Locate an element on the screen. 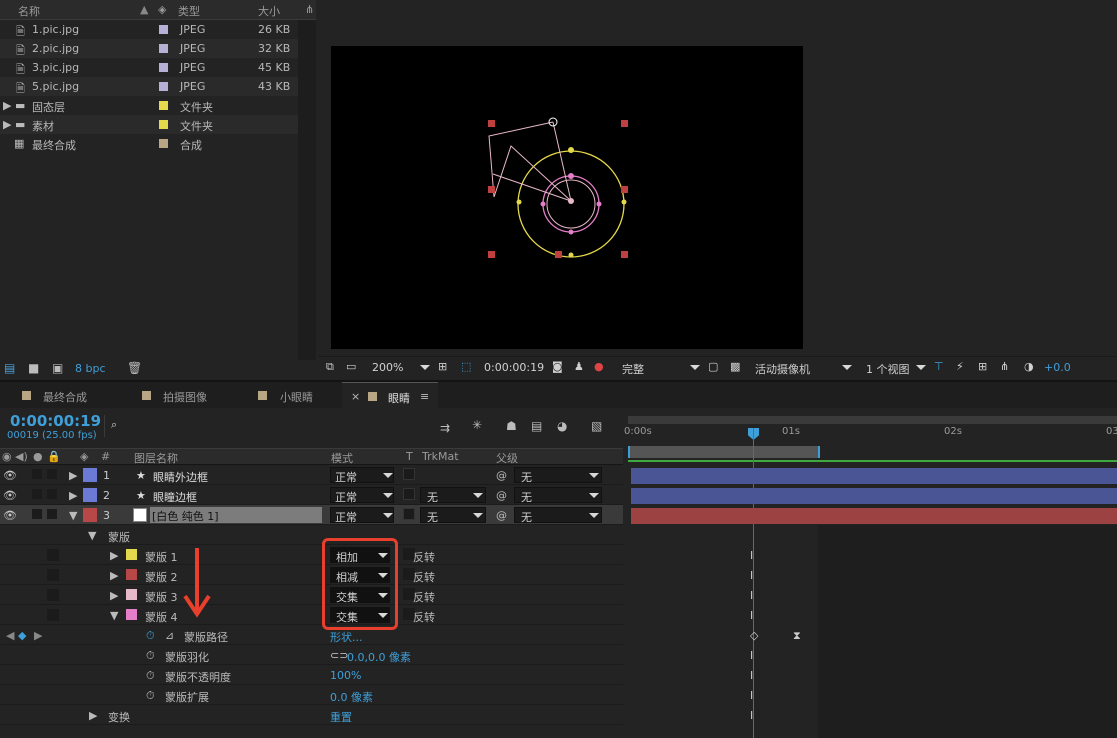 The image size is (1117, 738). mask-name: 蒙版 1 is located at coordinates (161, 557).